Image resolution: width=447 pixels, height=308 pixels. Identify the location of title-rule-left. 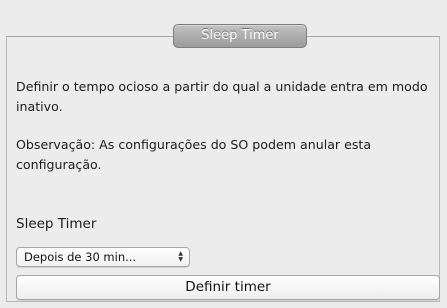
(89, 36).